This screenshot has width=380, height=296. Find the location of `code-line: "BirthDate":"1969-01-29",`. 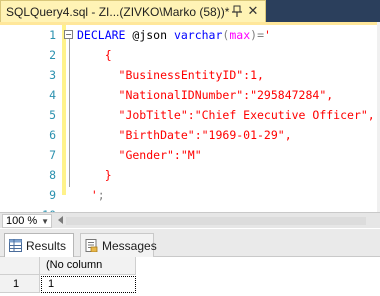

code-line: "BirthDate":"1969-01-29", is located at coordinates (184, 135).